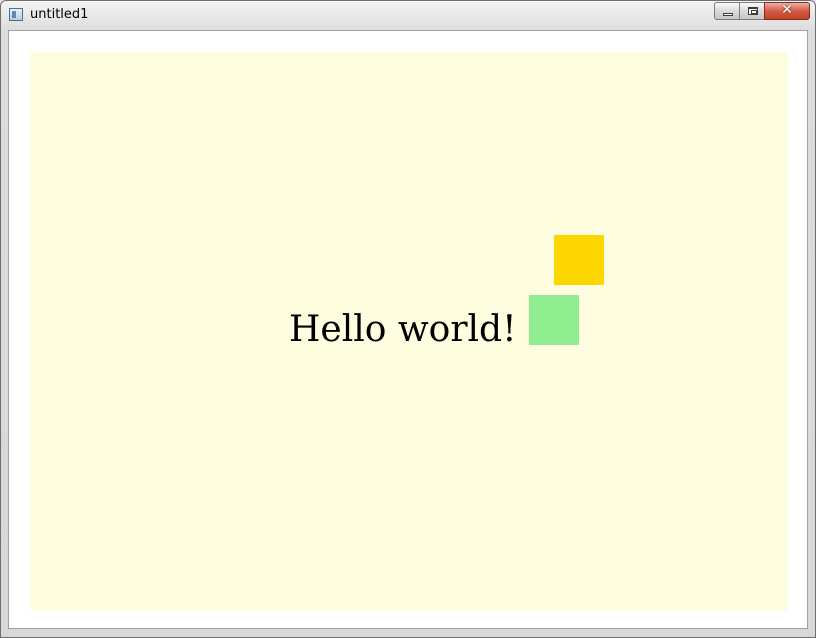  I want to click on green-square, so click(554, 320).